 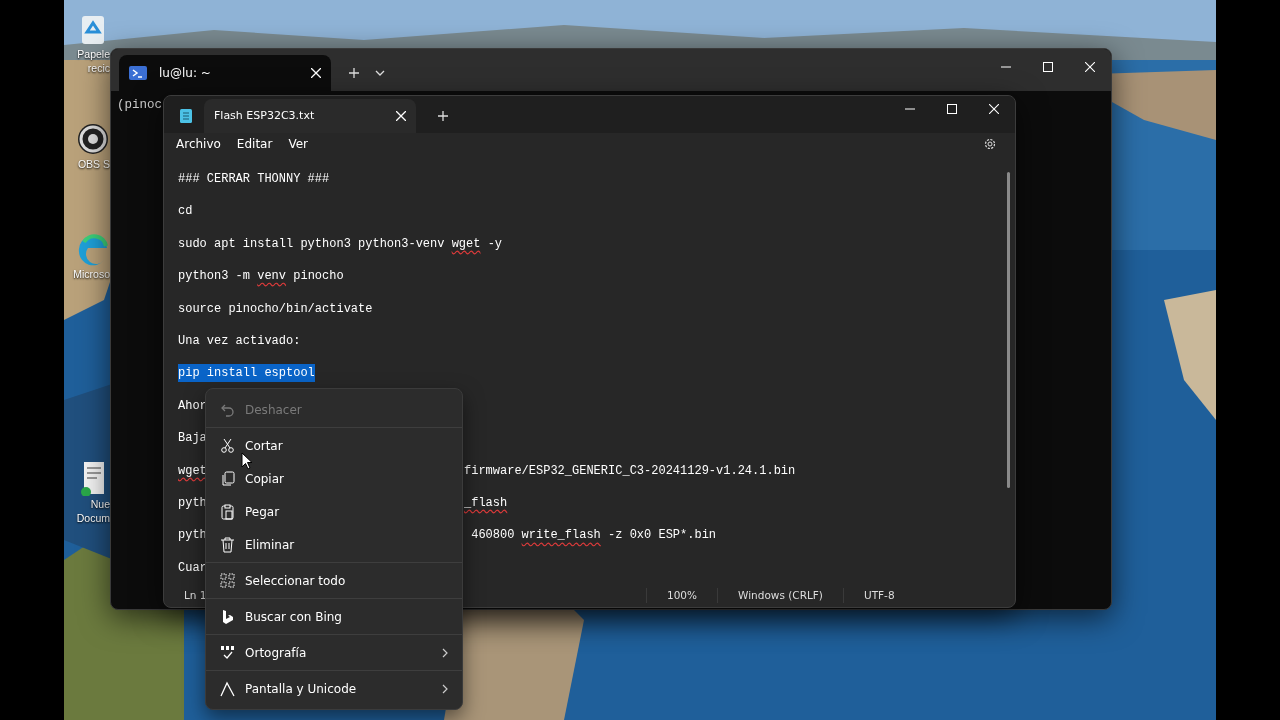 What do you see at coordinates (93, 249) in the screenshot?
I see `browser-icon` at bounding box center [93, 249].